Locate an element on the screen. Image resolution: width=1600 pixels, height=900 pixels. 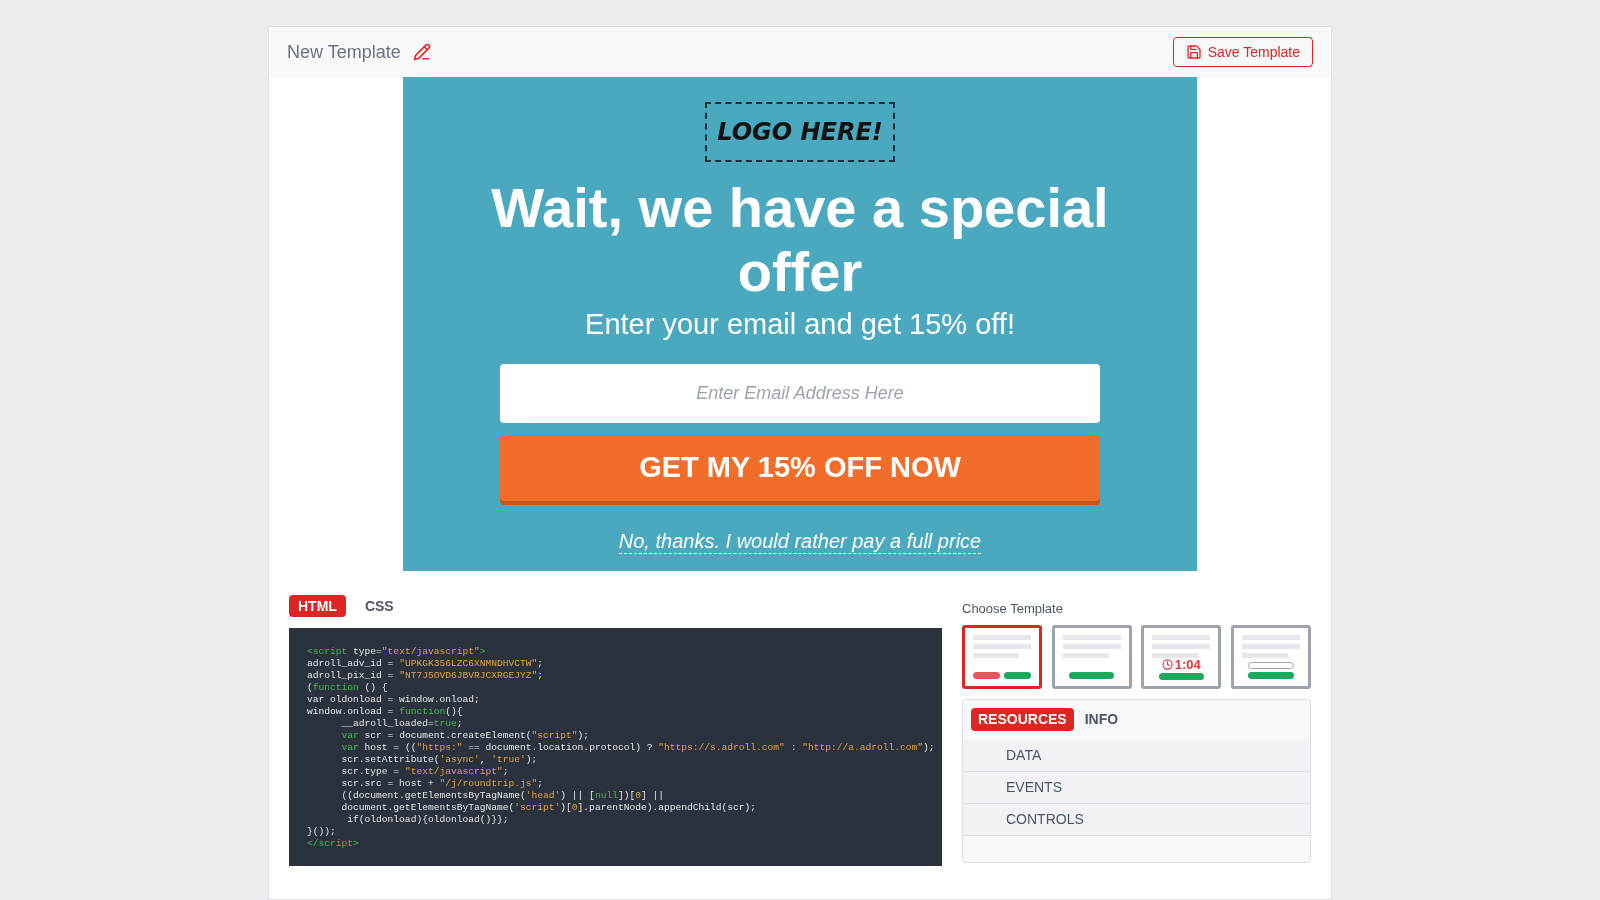
email-field: Enter Email Address Here is located at coordinates (800, 393).